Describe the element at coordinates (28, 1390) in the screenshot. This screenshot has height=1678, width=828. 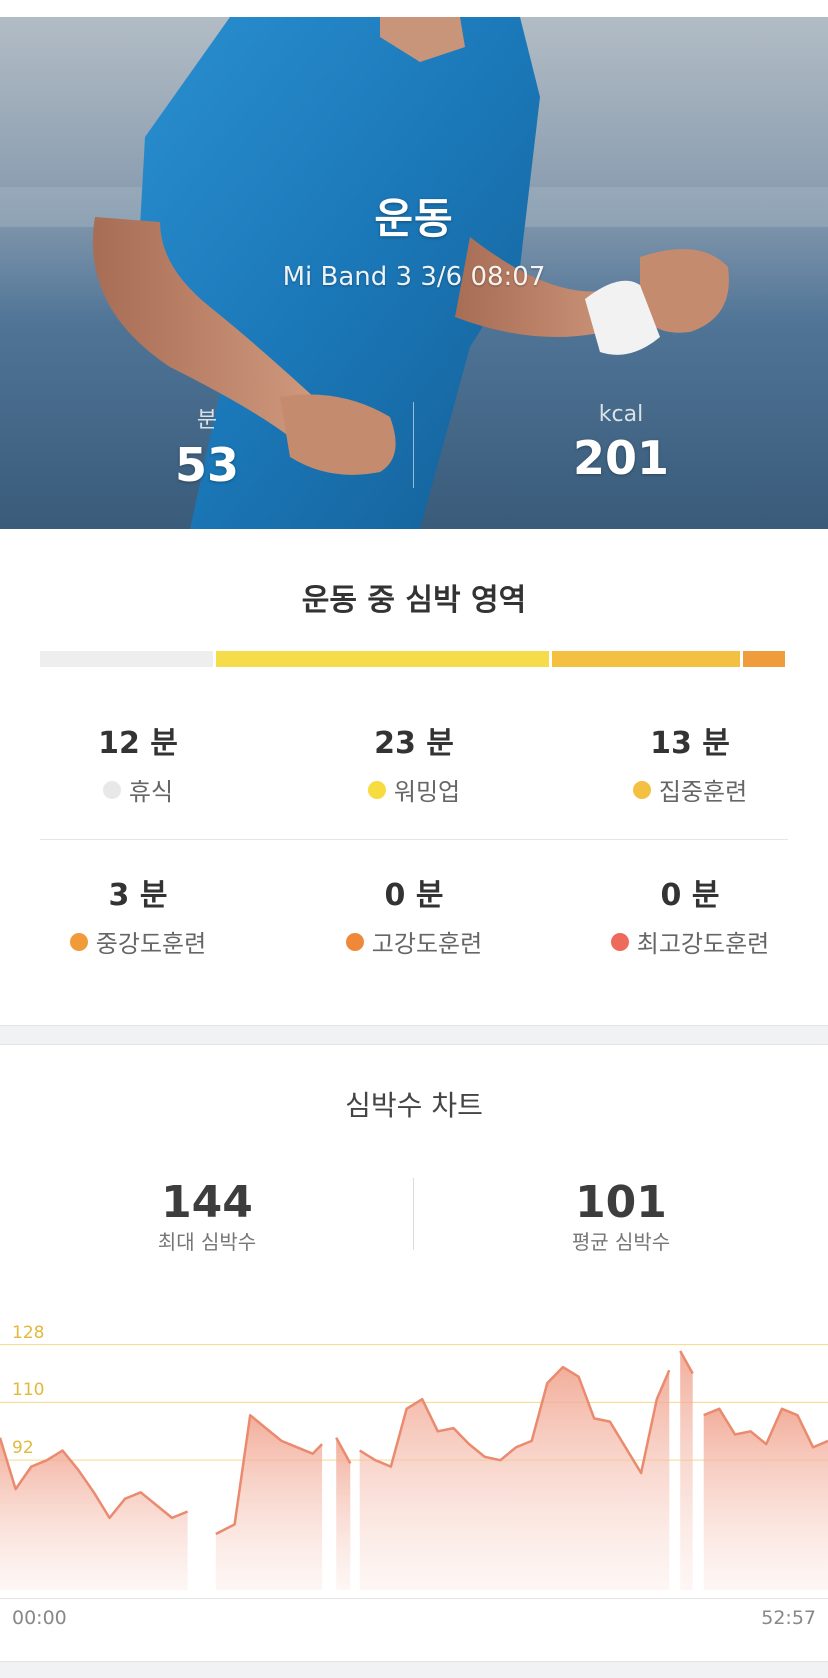
I see `y-tick-label: 110` at that location.